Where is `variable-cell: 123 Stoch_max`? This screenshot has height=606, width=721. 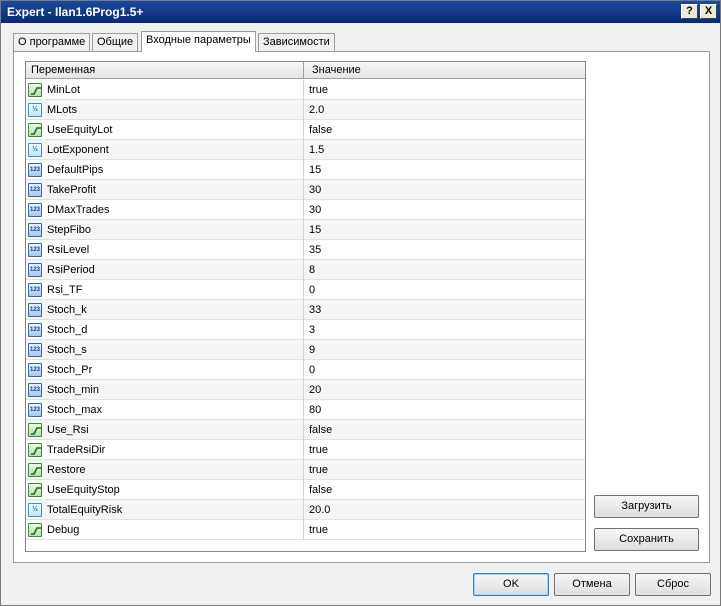 variable-cell: 123 Stoch_max is located at coordinates (165, 410).